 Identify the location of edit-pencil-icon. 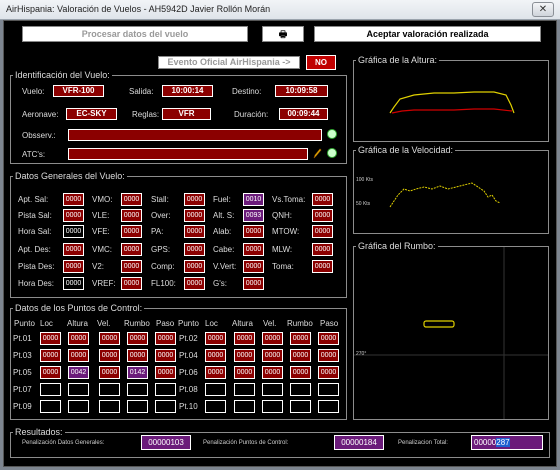
(317, 153).